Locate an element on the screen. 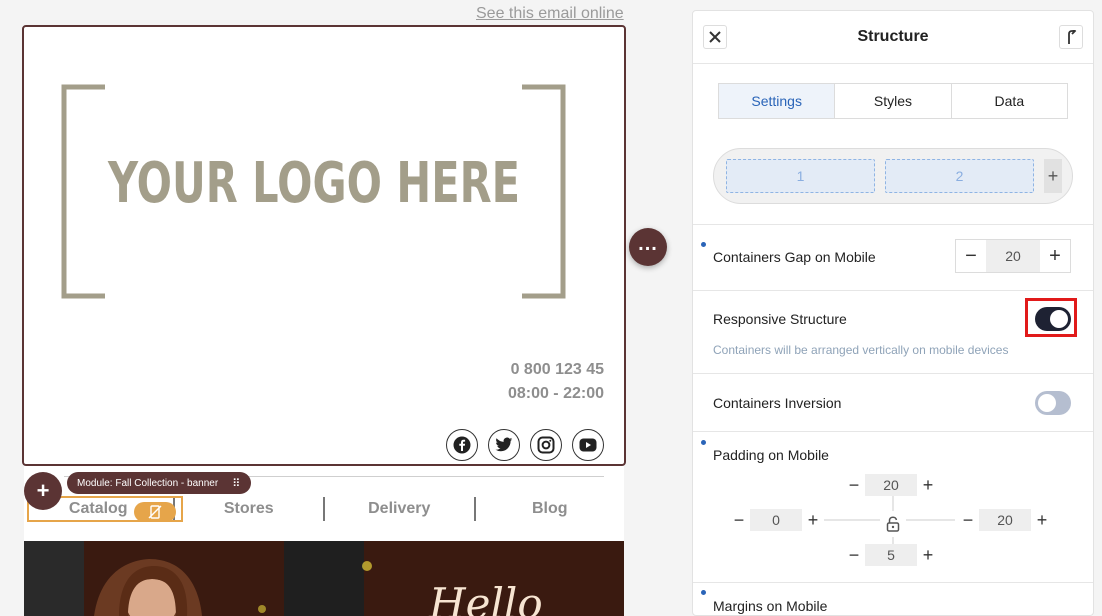 The width and height of the screenshot is (1102, 616). padding-left-value: 0 is located at coordinates (776, 520).